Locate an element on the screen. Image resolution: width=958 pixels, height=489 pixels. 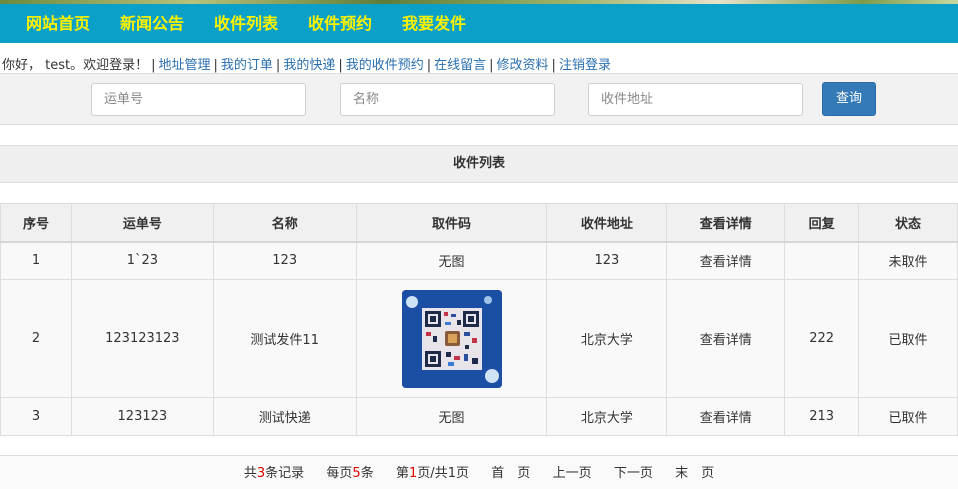
cell-waybill: 123123 is located at coordinates (142, 416).